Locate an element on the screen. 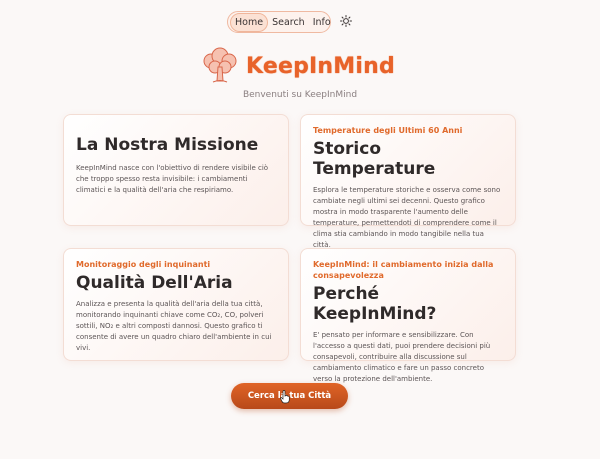  card-subtitle: Monitoraggio degli inquinanti is located at coordinates (143, 264).